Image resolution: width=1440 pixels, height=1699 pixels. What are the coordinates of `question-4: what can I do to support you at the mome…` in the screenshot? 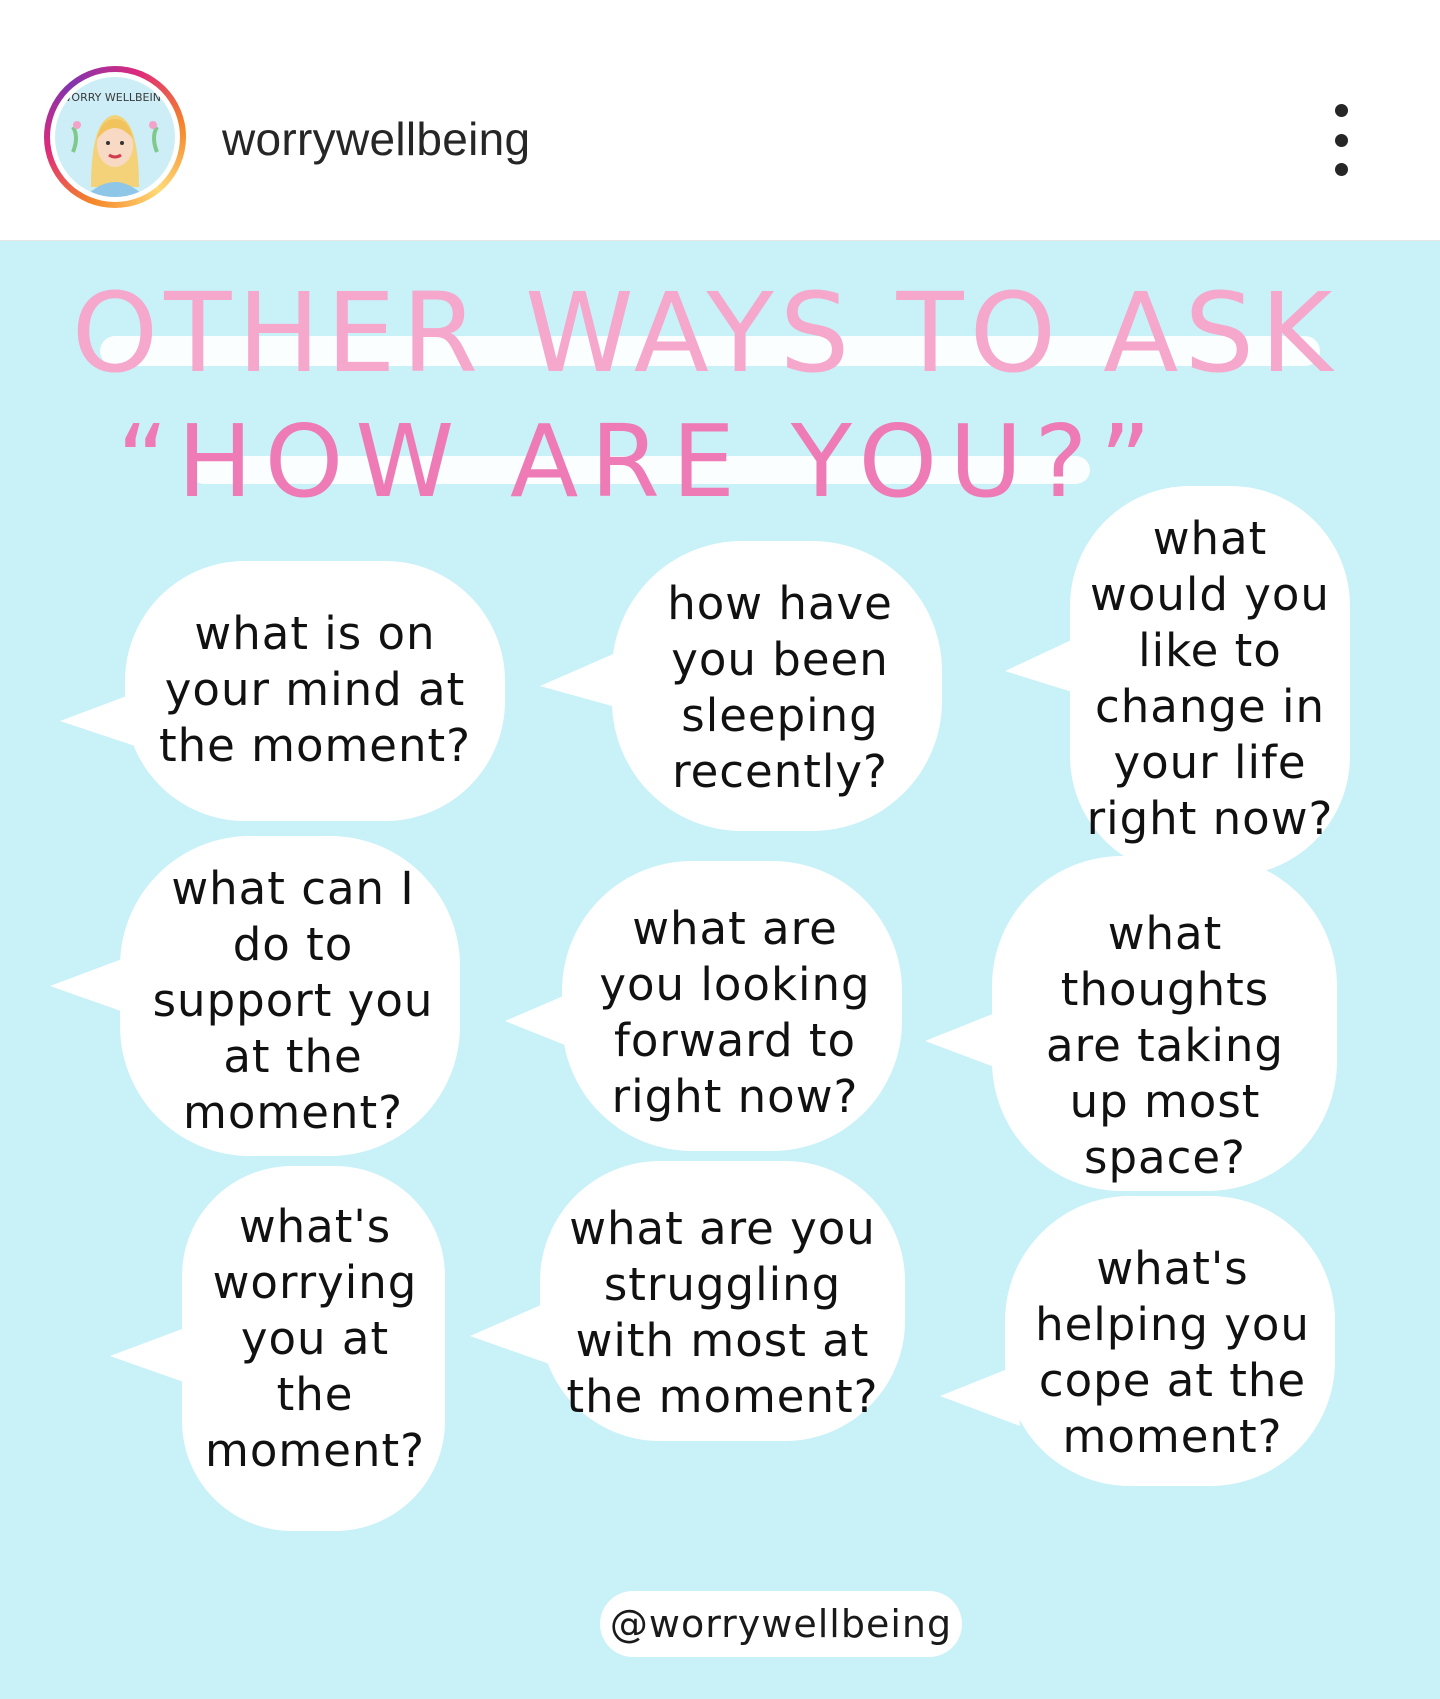 It's located at (293, 1000).